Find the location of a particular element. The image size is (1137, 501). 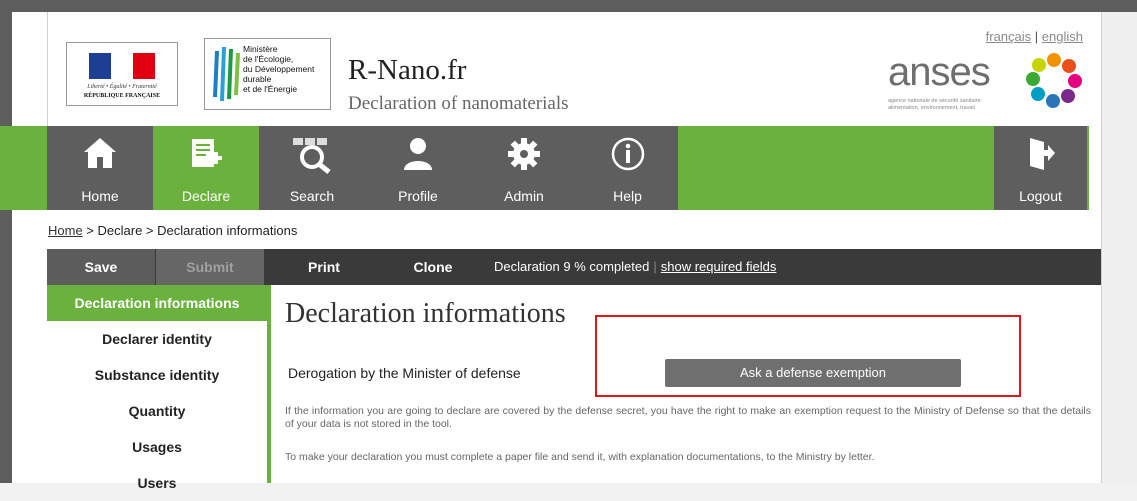

profile-icon is located at coordinates (418, 154).